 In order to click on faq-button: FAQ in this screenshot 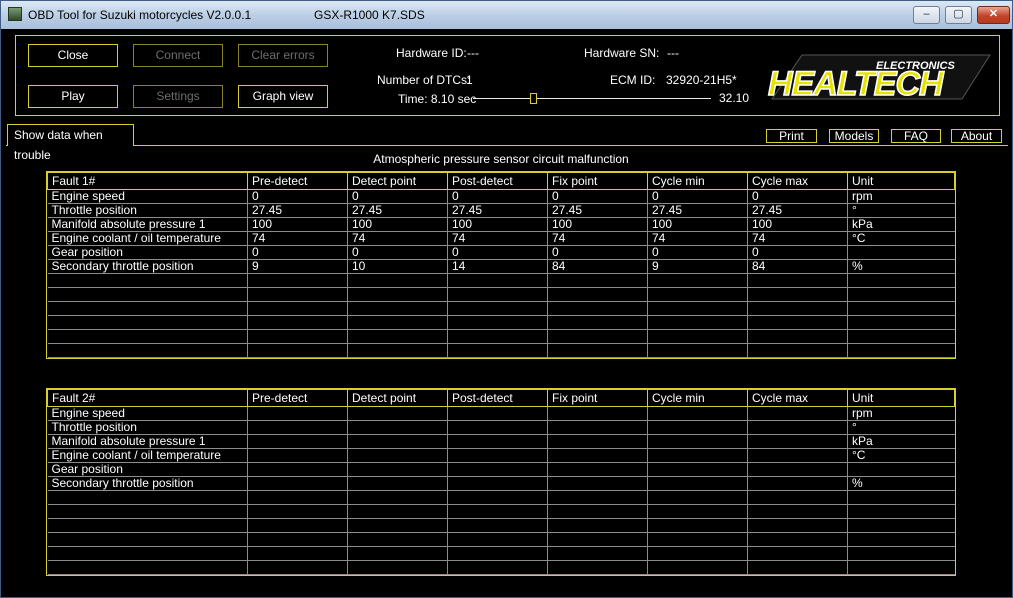, I will do `click(916, 136)`.